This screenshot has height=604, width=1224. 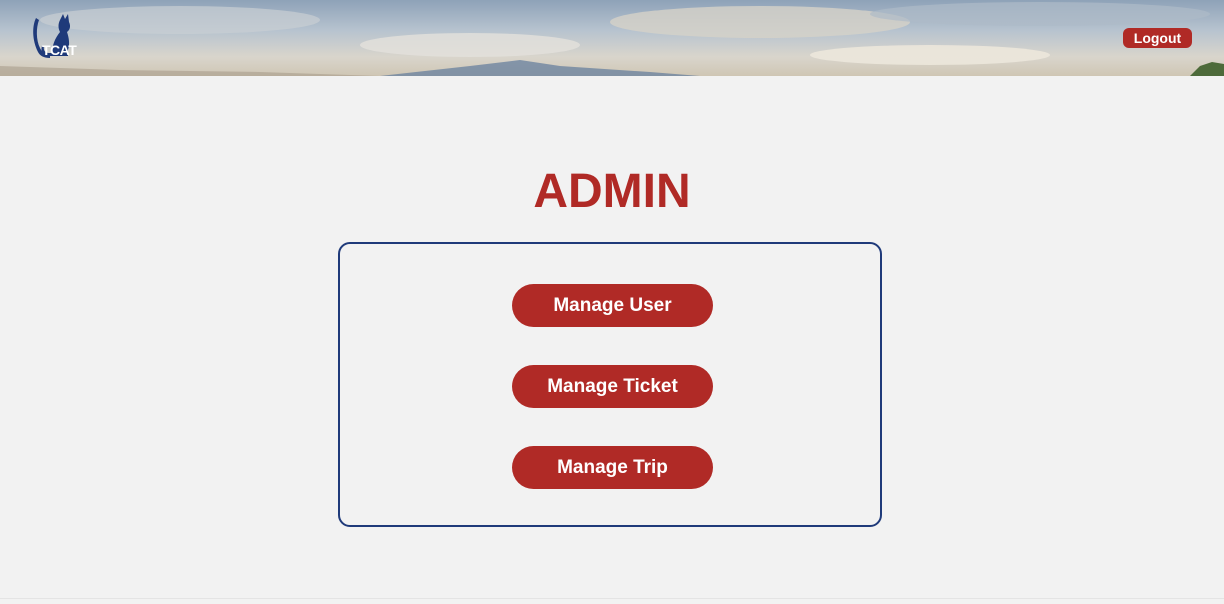 I want to click on logout-button: Logout, so click(x=1157, y=38).